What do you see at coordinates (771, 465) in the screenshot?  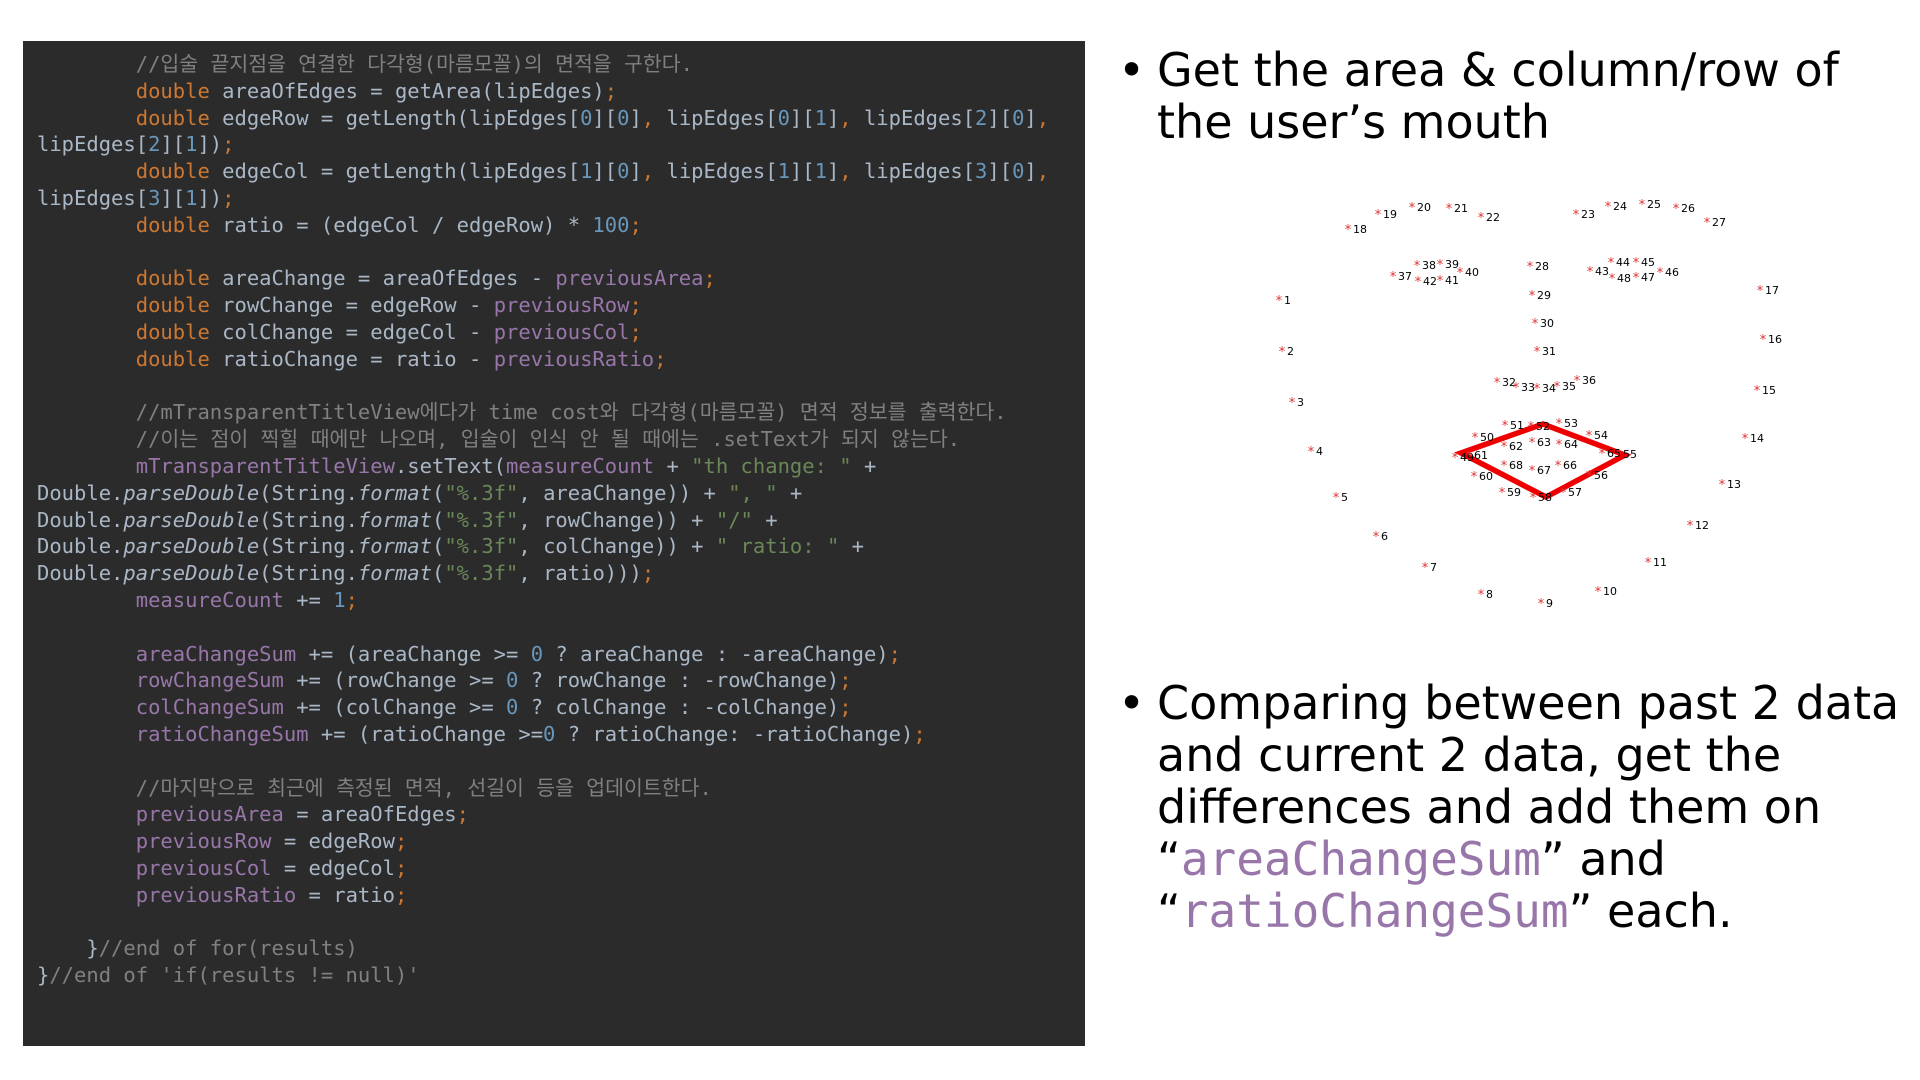 I see `code-token: "th change: "` at bounding box center [771, 465].